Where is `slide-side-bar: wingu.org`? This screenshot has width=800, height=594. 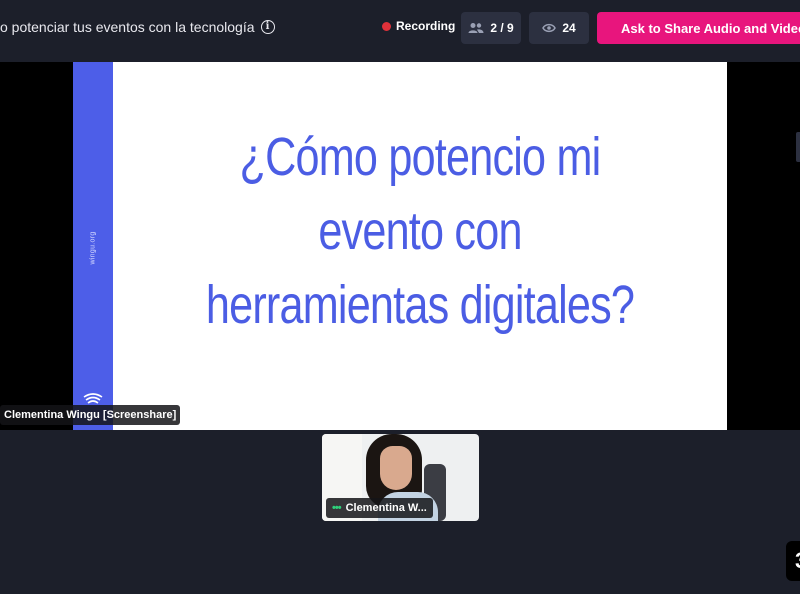
slide-side-bar: wingu.org is located at coordinates (93, 246).